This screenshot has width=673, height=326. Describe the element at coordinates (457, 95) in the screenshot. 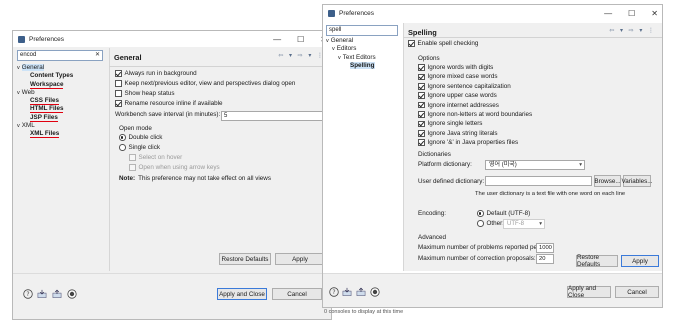

I see `spelling-option: Ignore upper case words` at that location.